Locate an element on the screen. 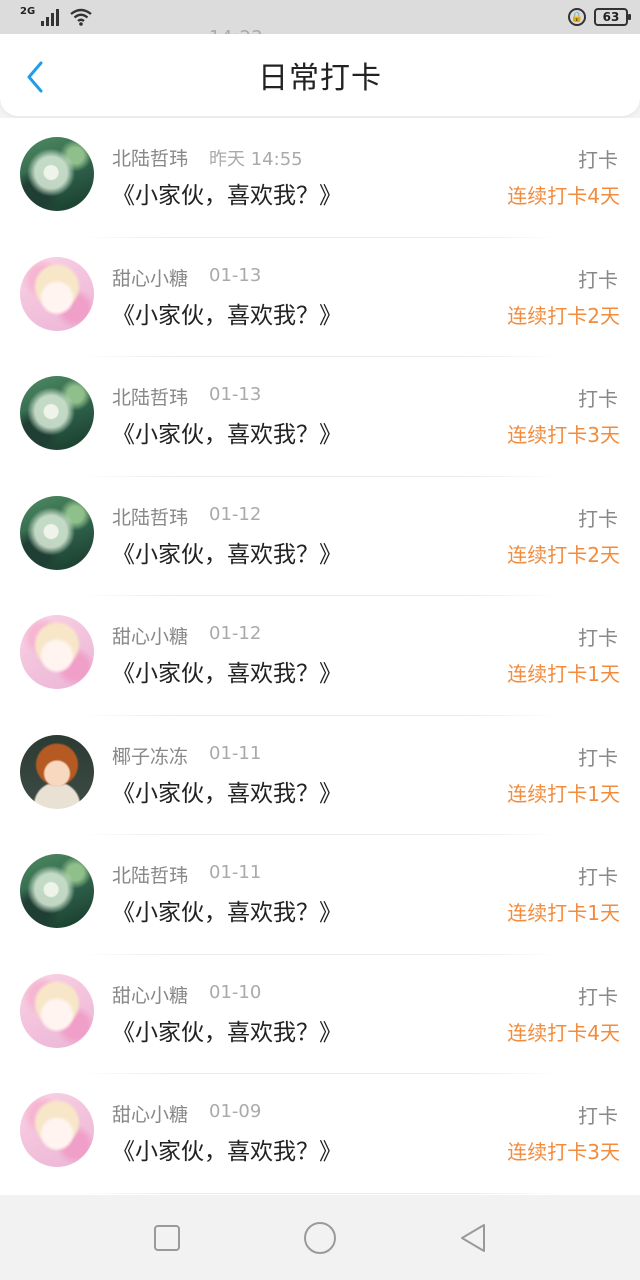 The height and width of the screenshot is (1280, 640). page-title: 日常打卡 is located at coordinates (320, 78).